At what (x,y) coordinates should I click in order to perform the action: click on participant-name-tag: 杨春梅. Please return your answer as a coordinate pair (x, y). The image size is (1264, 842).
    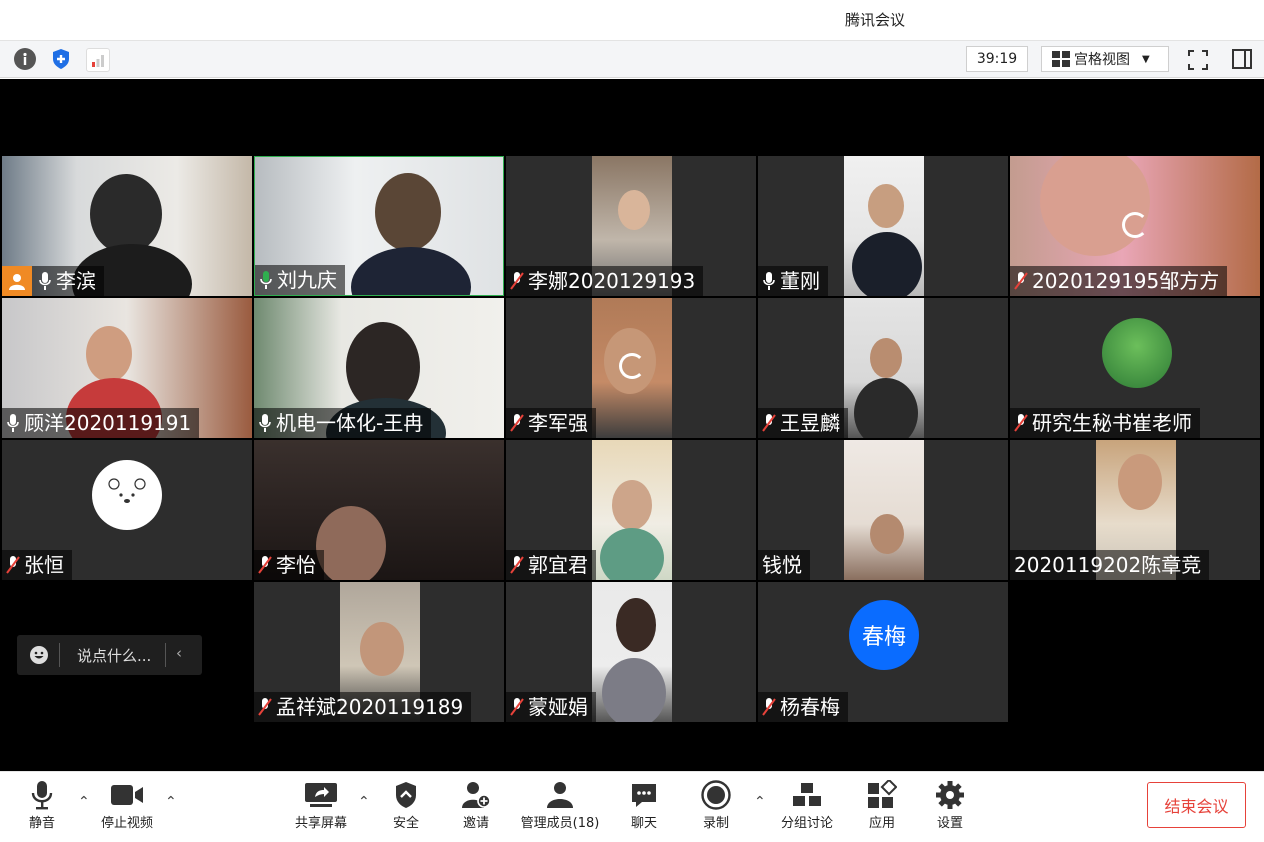
    Looking at the image, I should click on (803, 707).